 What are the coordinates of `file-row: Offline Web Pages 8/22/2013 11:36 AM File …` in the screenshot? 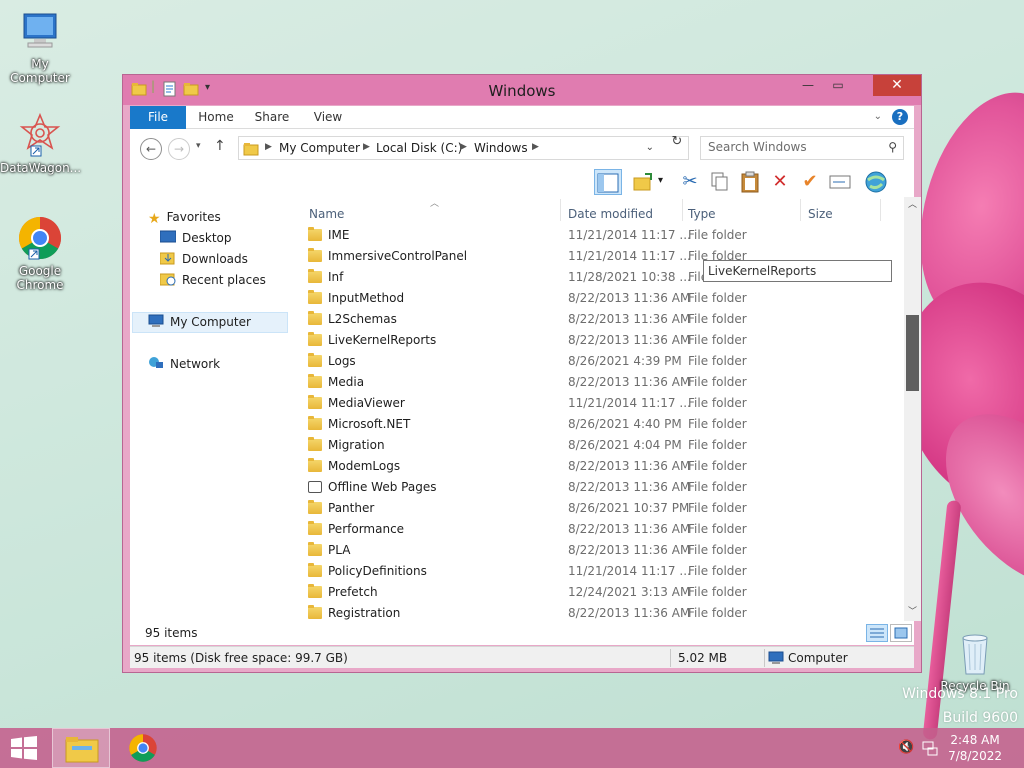 It's located at (599, 487).